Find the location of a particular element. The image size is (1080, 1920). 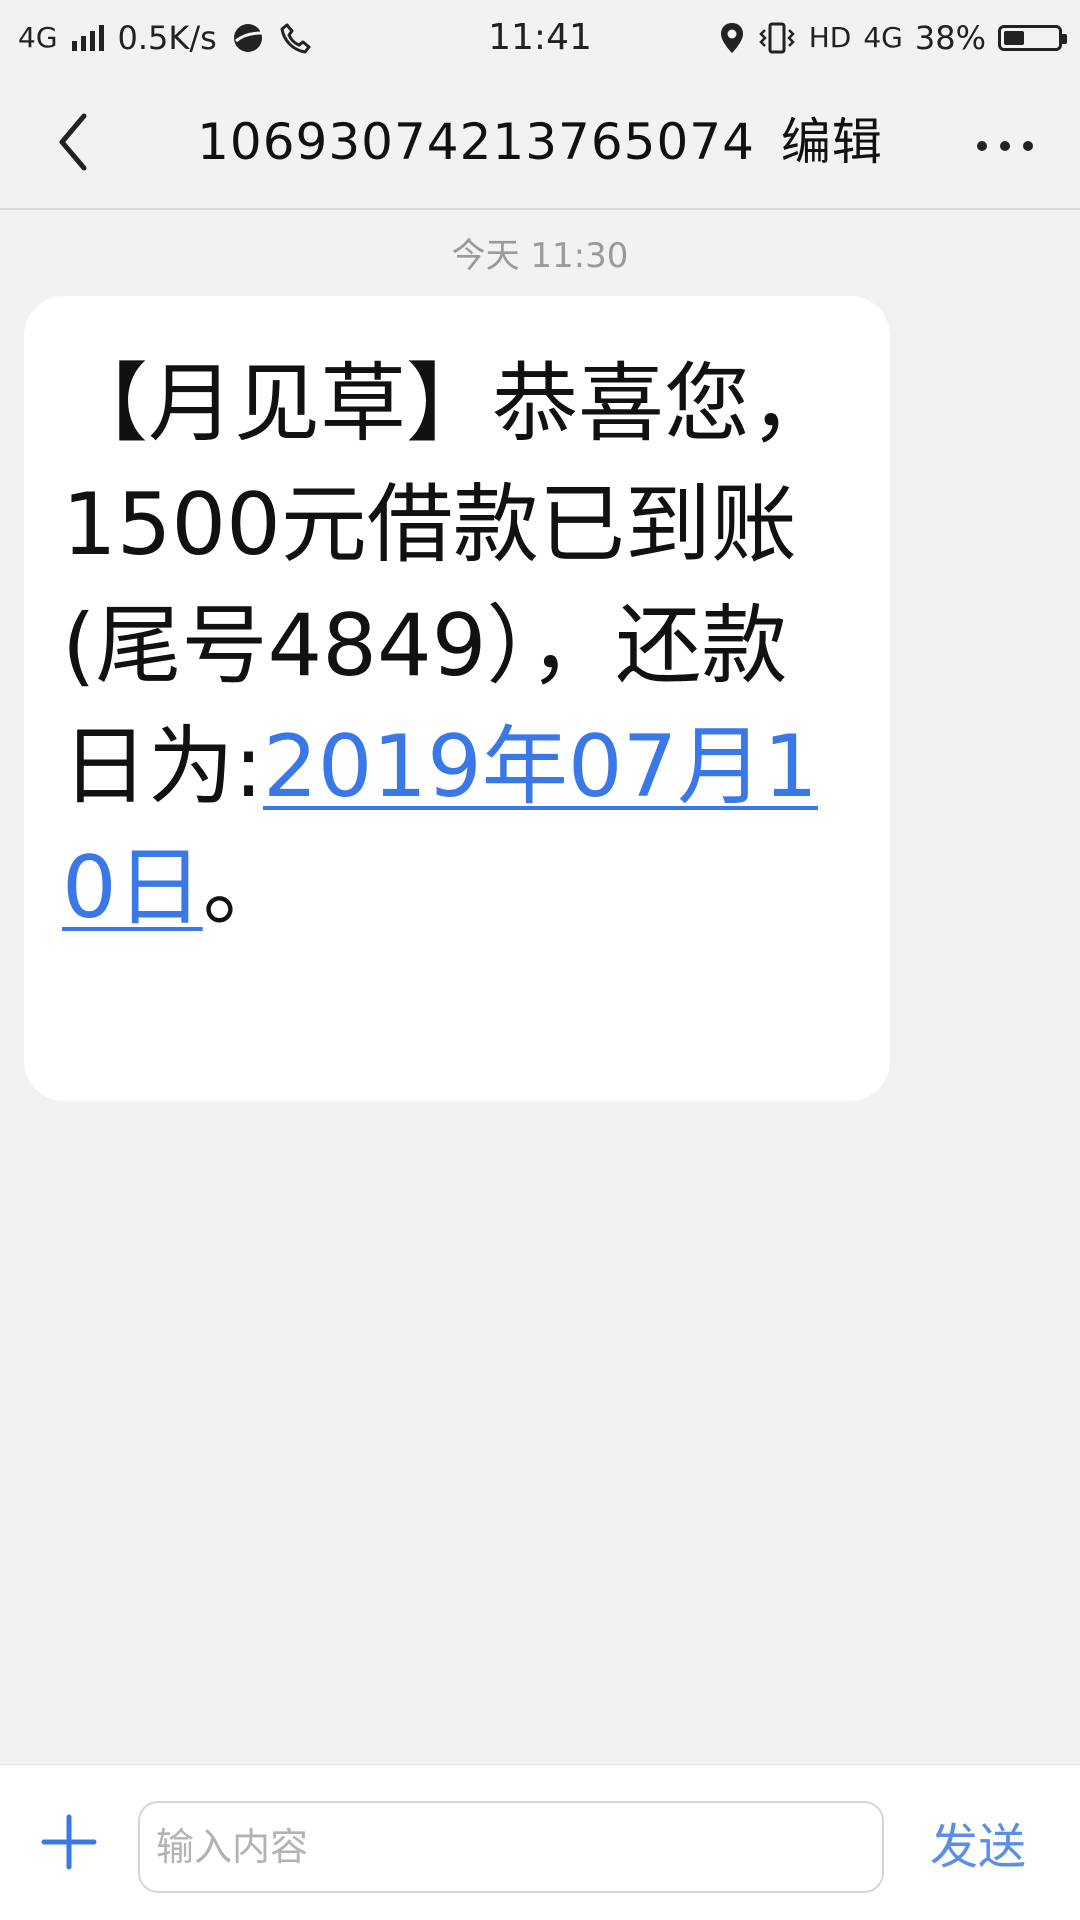

contact-number: 10693074213765074 is located at coordinates (476, 142).